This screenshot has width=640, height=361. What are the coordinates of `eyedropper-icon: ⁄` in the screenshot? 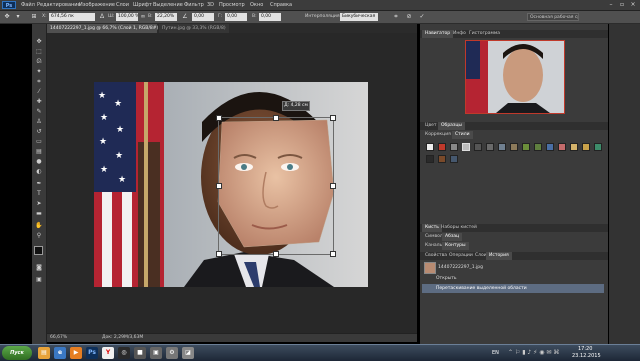 It's located at (39, 92).